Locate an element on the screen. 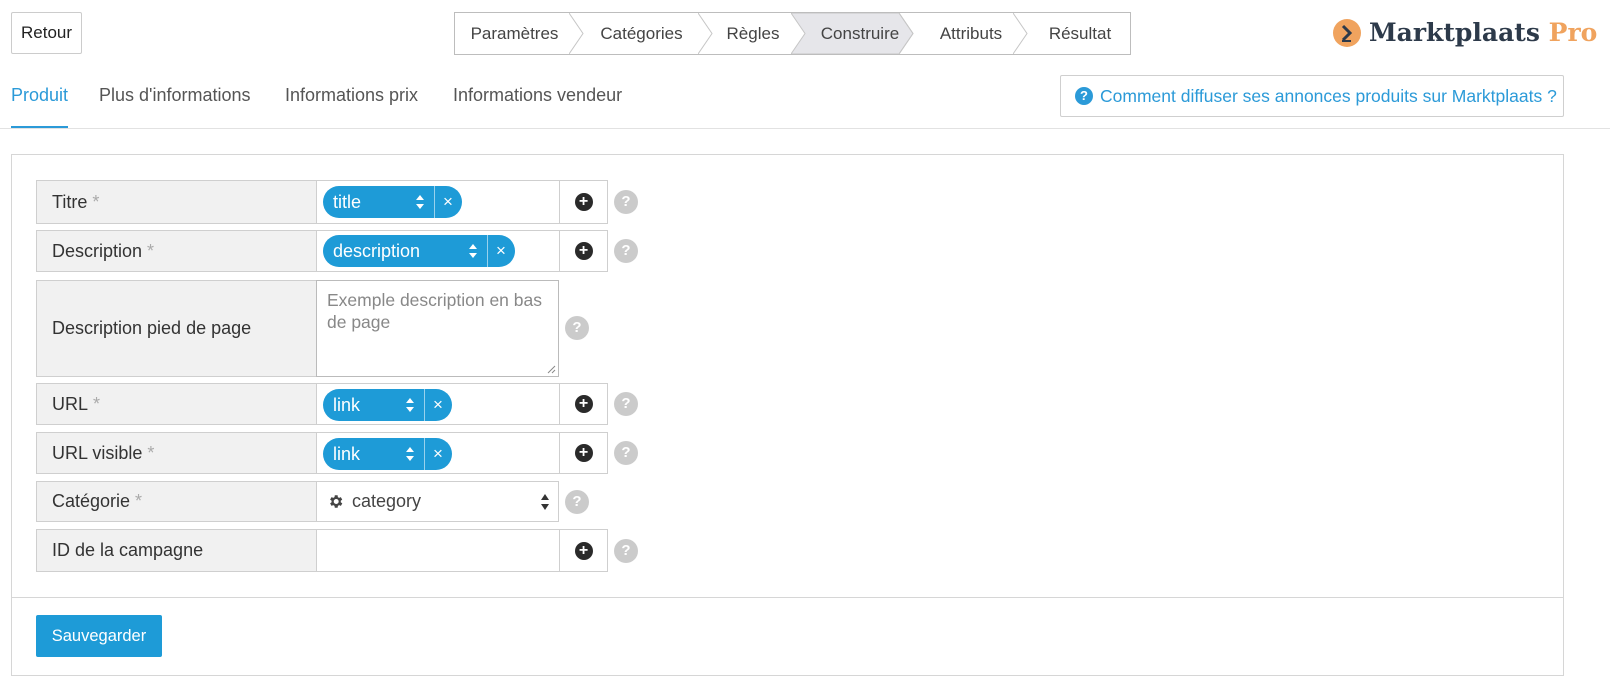  field-row-id-campagne: ID de la campagne + ? is located at coordinates (337, 550).